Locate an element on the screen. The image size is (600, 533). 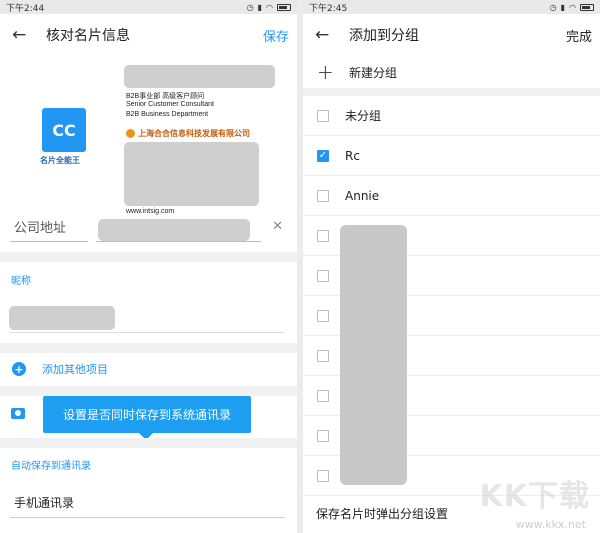
redacted-nickname is located at coordinates (62, 318).